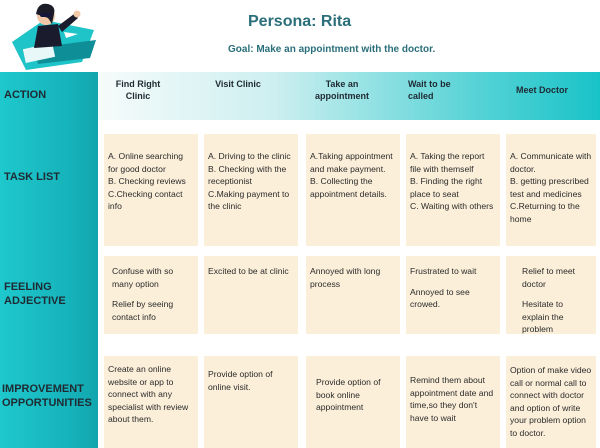  I want to click on task-item: C.Checking contact info, so click(145, 200).